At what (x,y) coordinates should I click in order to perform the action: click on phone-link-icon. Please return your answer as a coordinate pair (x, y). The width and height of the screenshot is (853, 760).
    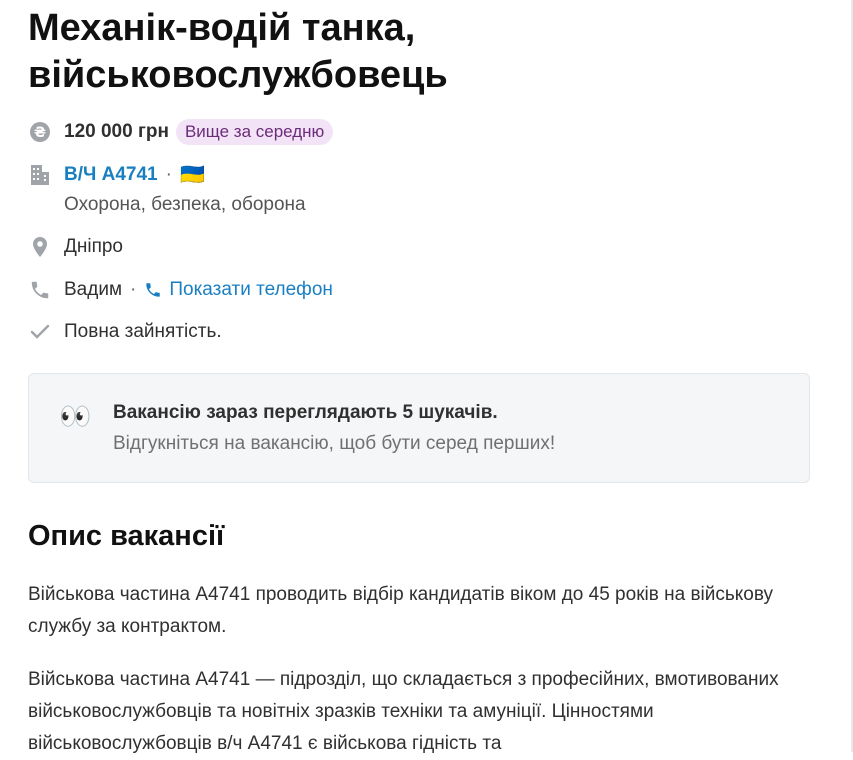
    Looking at the image, I should click on (153, 290).